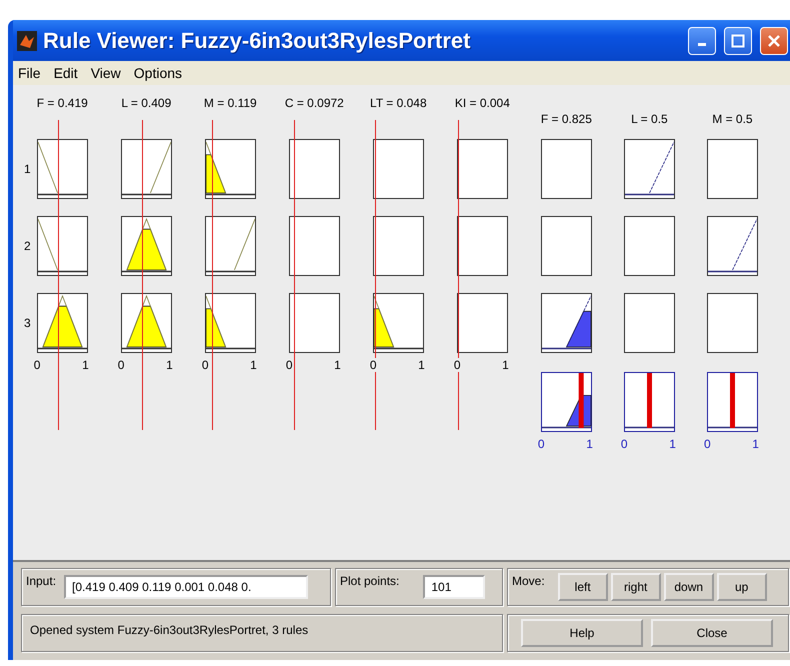  Describe the element at coordinates (146, 103) in the screenshot. I see `input-value-label: L = 0.409` at that location.